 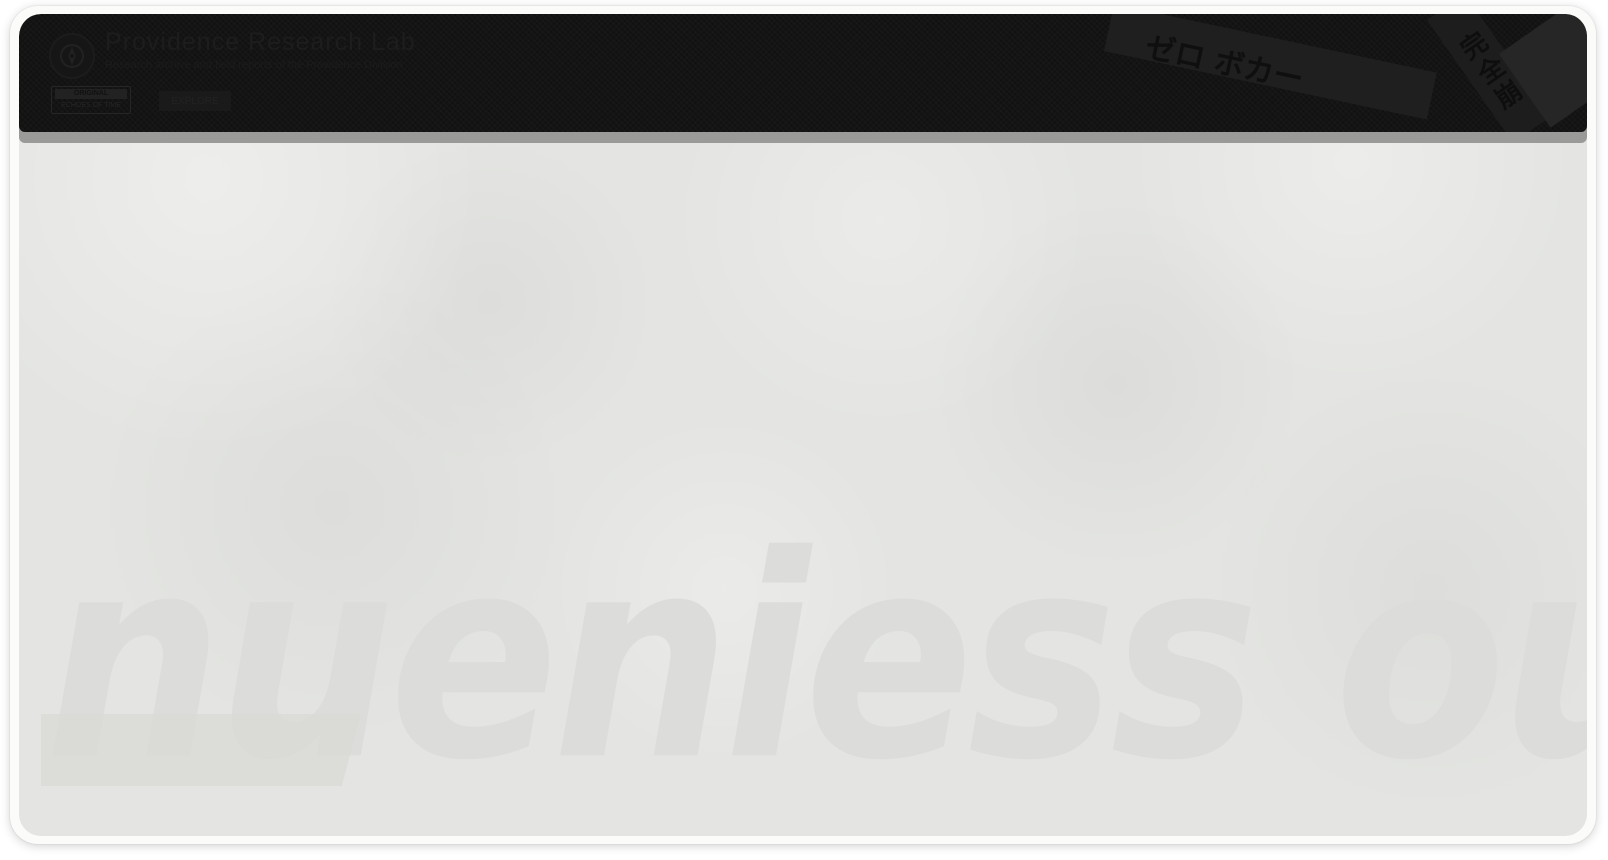 I want to click on explore-button: EXPLORE, so click(x=195, y=101).